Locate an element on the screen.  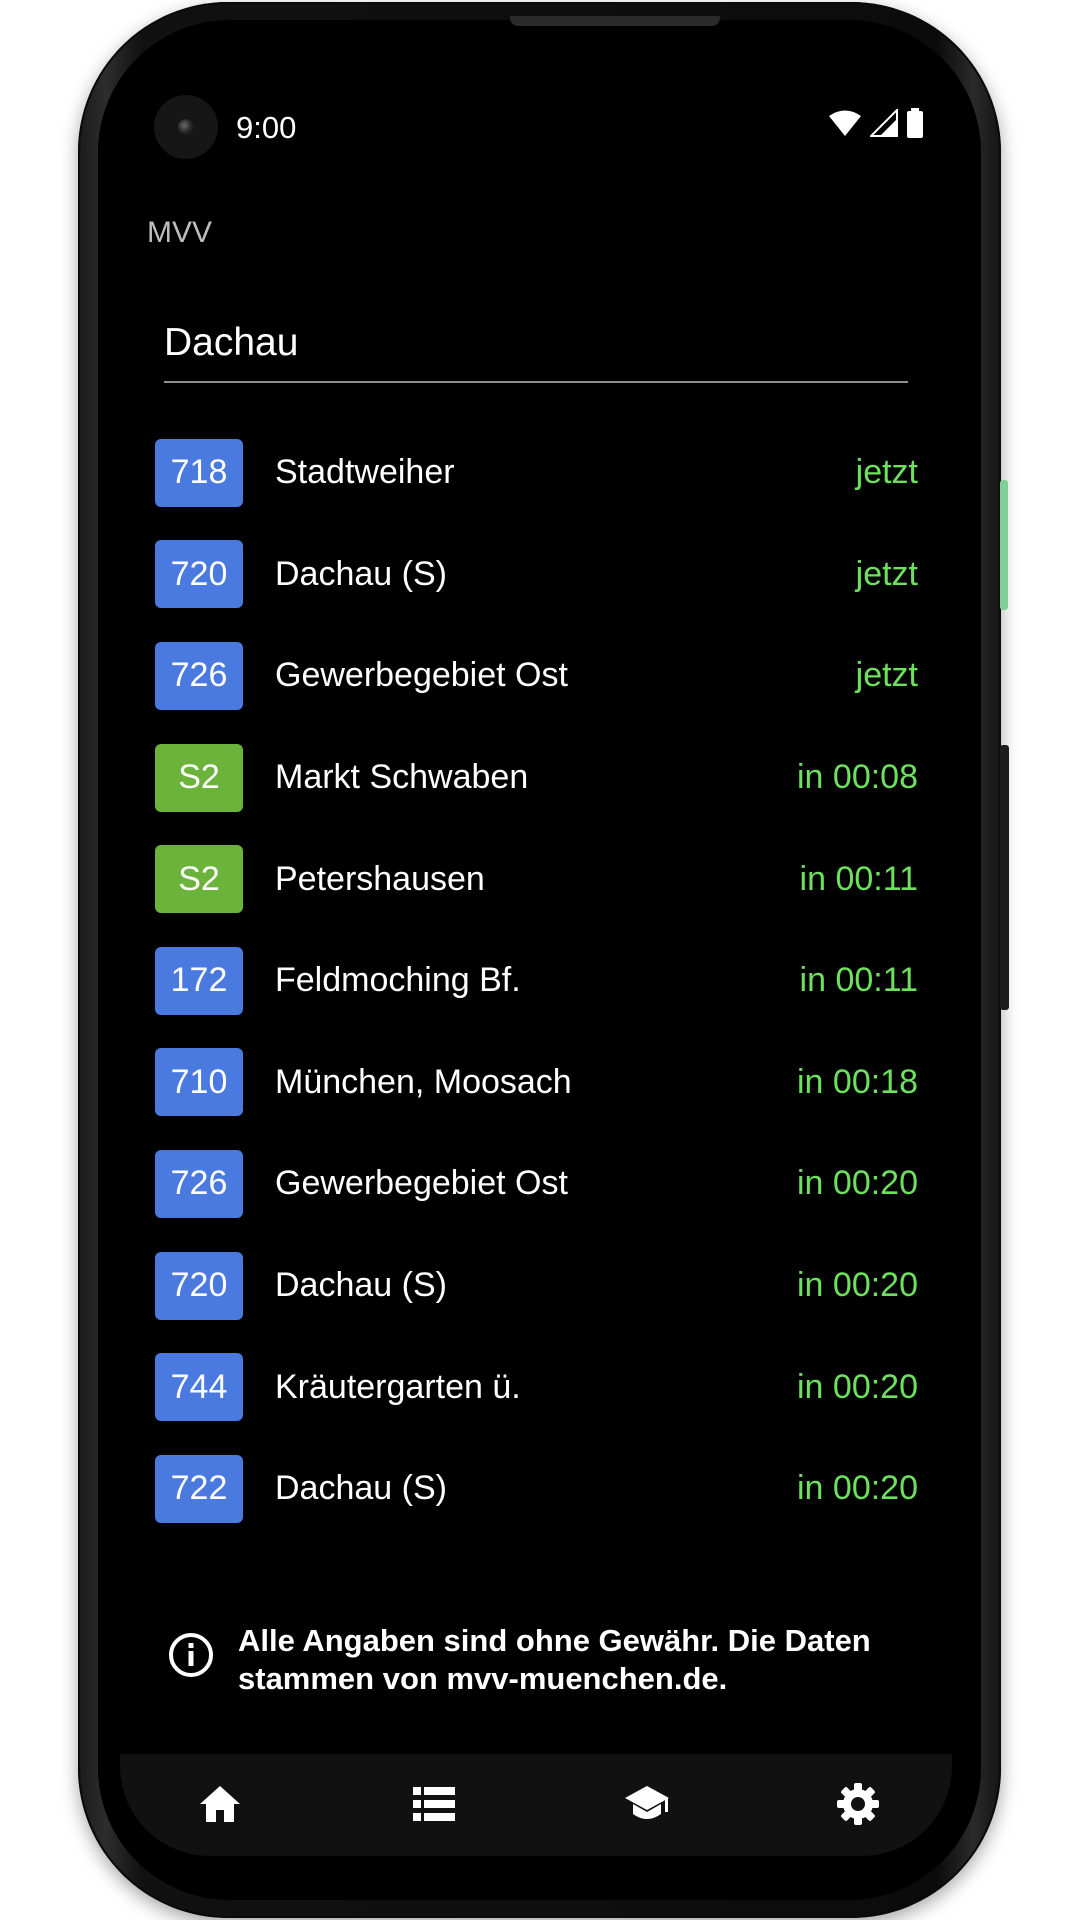
departure-row: 726 Gewerbegebiet Ost in 00:20 is located at coordinates (536, 1184).